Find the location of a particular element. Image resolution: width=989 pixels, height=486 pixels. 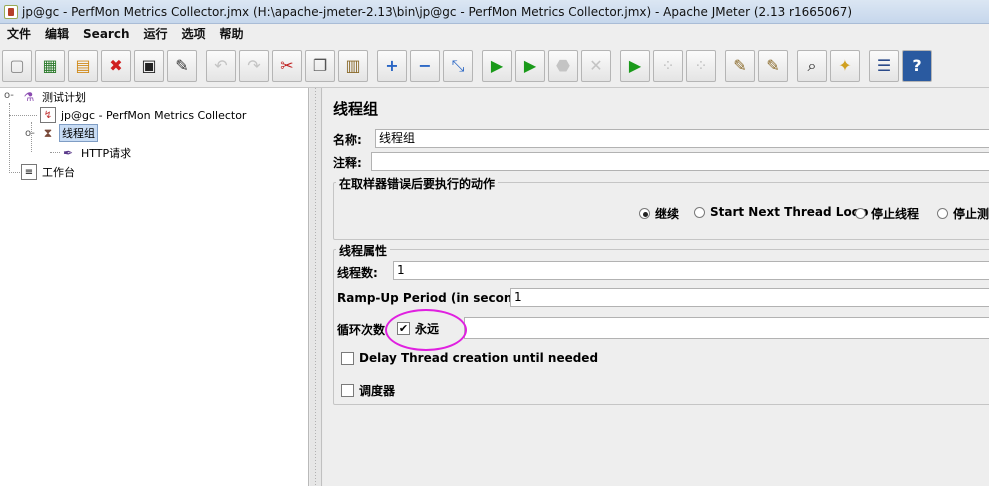

menu-search: Search is located at coordinates (106, 34).